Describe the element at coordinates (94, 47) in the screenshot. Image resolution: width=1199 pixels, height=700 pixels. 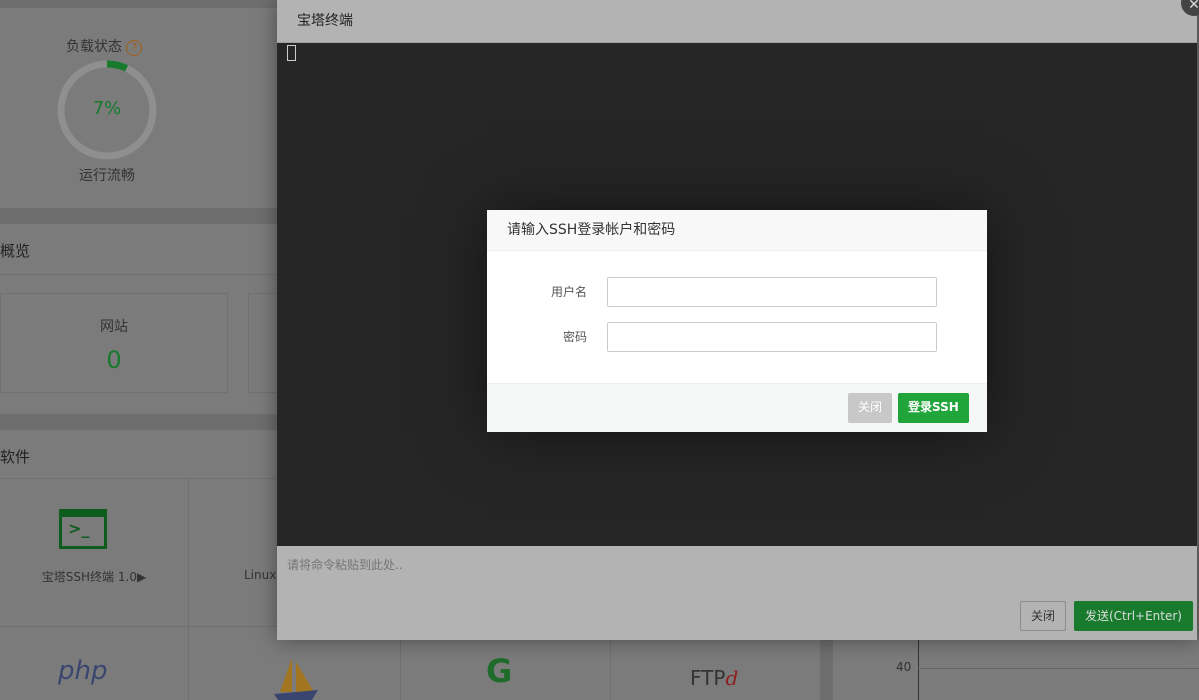
I see `load-status-title: 负载状态` at that location.